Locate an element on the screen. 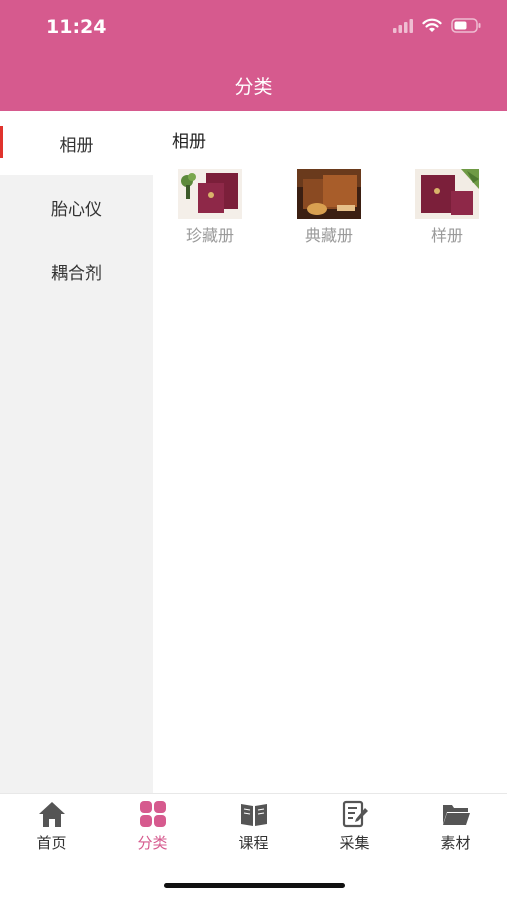 Image resolution: width=507 pixels, height=900 pixels. book-icon is located at coordinates (253, 815).